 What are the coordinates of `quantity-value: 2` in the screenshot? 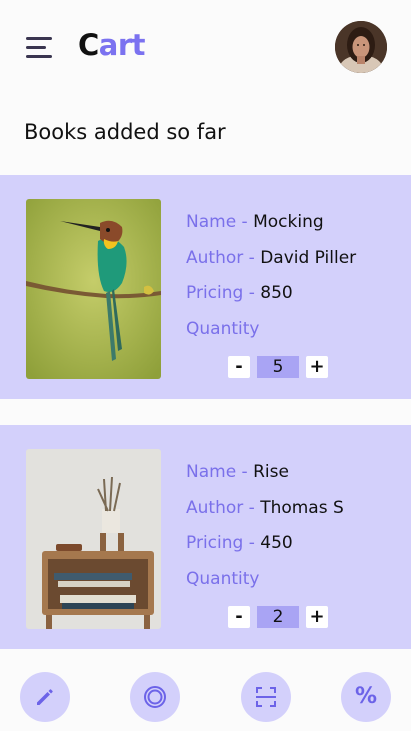 It's located at (278, 617).